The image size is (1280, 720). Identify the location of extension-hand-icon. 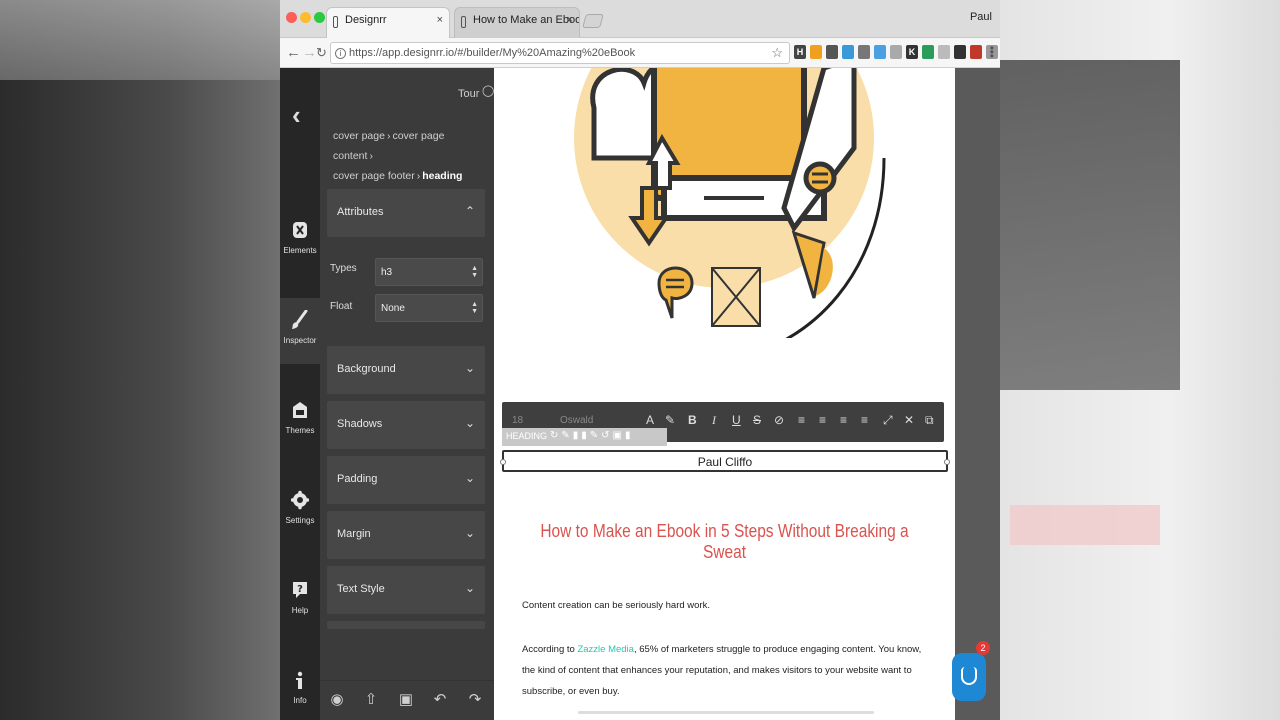
(832, 52).